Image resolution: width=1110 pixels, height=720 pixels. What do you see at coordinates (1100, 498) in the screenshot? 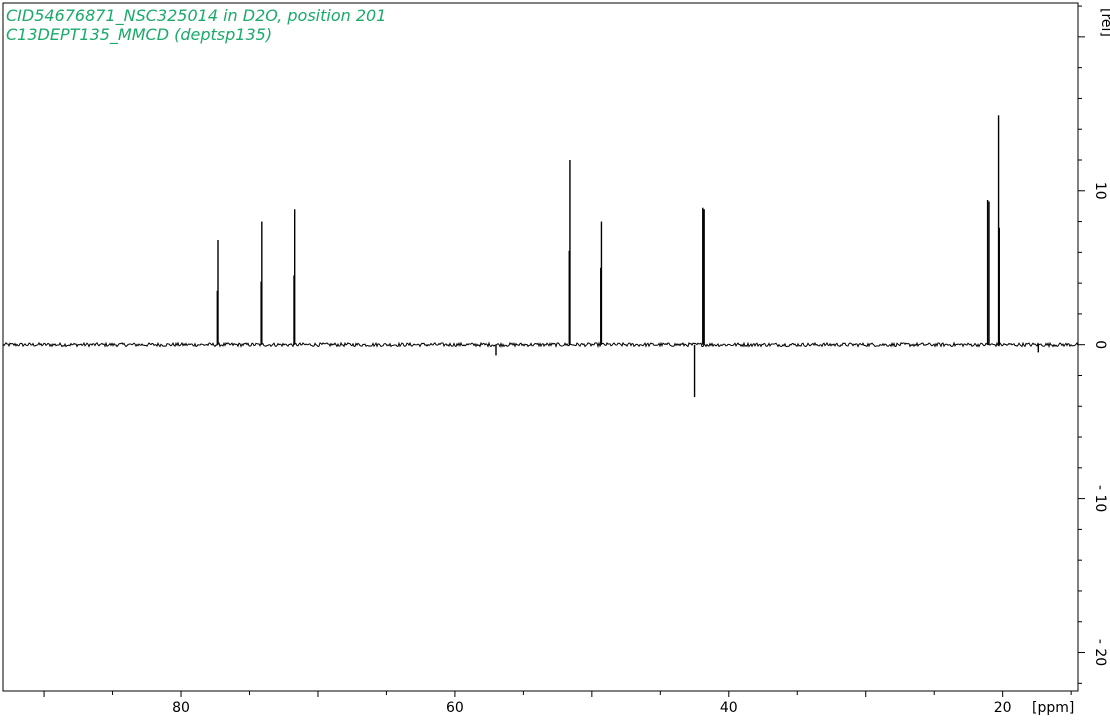
I see `y-tick-label: - 10` at bounding box center [1100, 498].